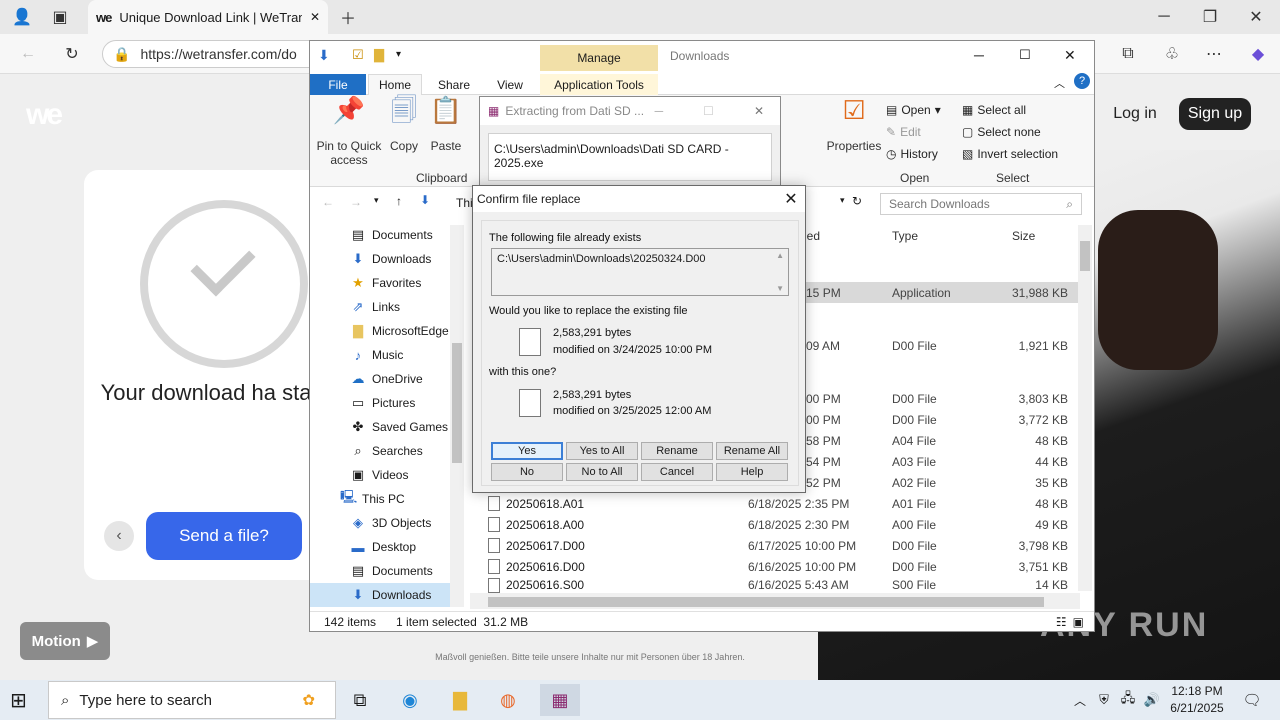 The width and height of the screenshot is (1280, 720). What do you see at coordinates (391, 235) in the screenshot?
I see `nav-documents: ▤ Documents` at bounding box center [391, 235].